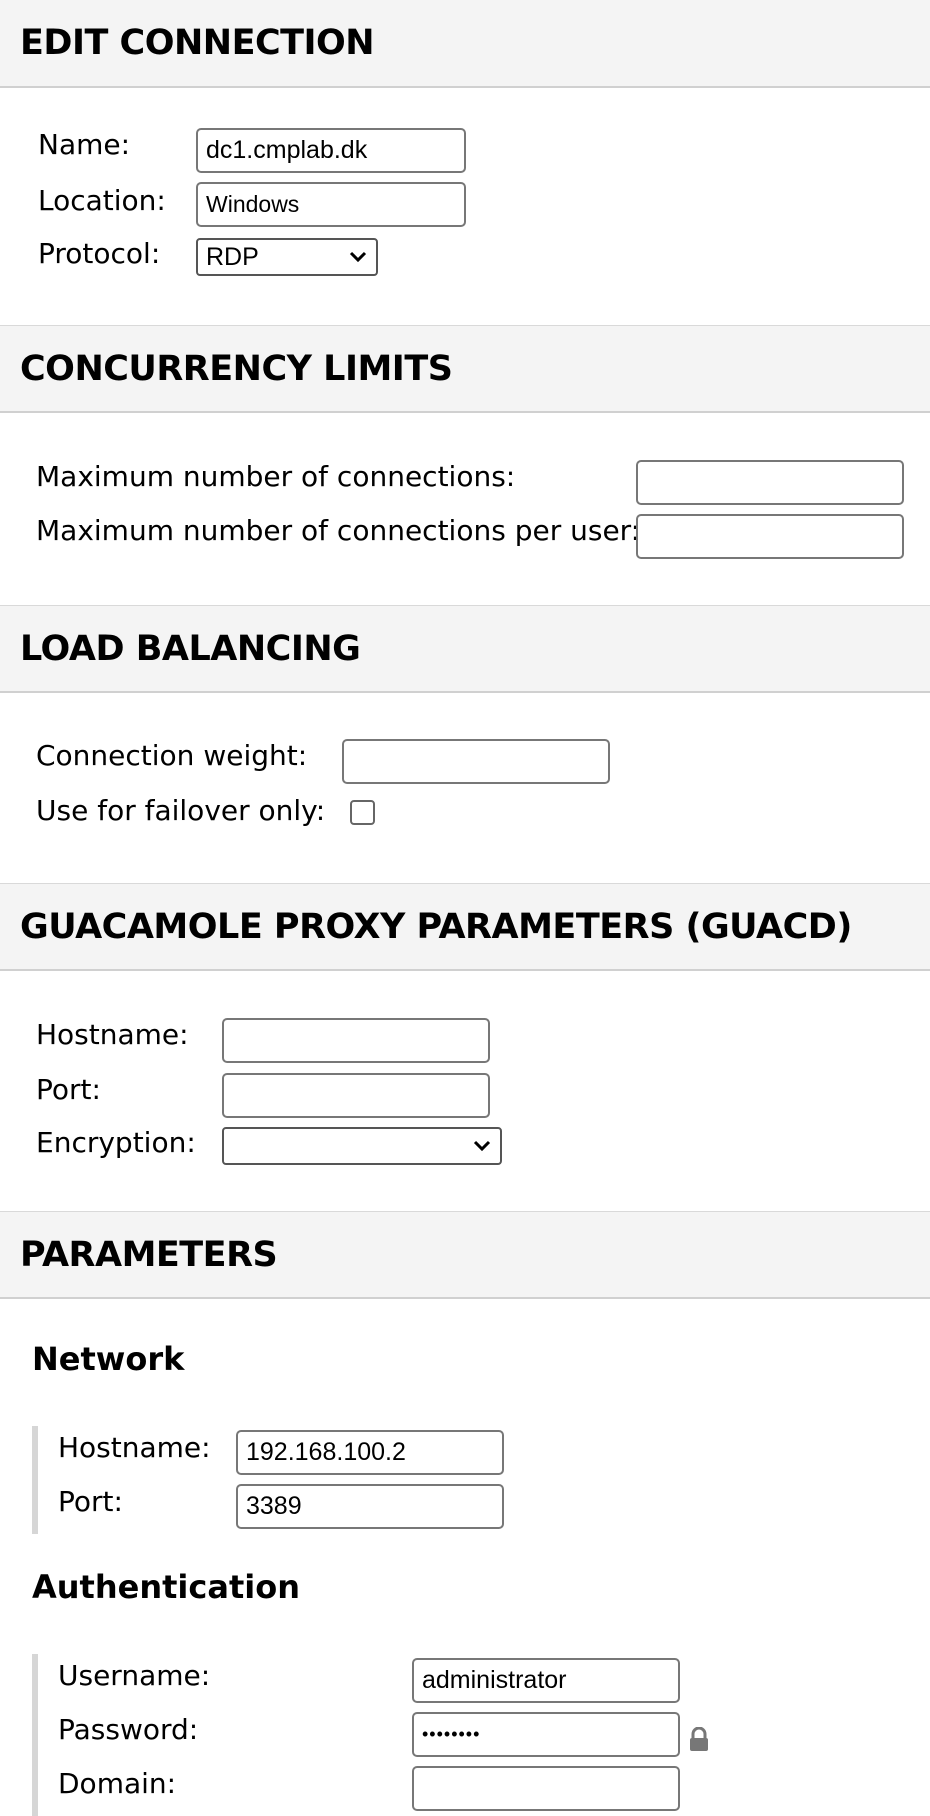 The image size is (930, 1816). I want to click on username-input: administrator, so click(546, 1680).